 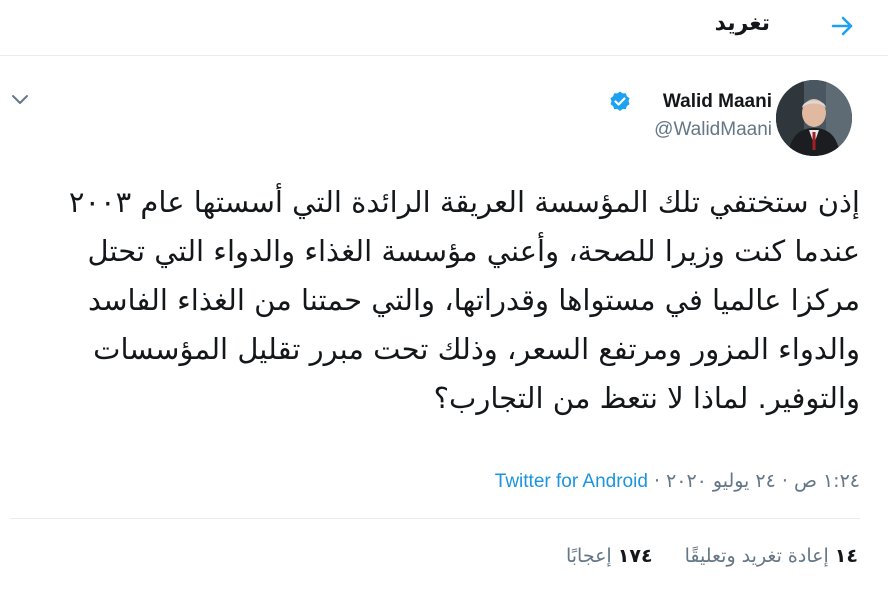 What do you see at coordinates (846, 556) in the screenshot?
I see `retweets-count: ١٤` at bounding box center [846, 556].